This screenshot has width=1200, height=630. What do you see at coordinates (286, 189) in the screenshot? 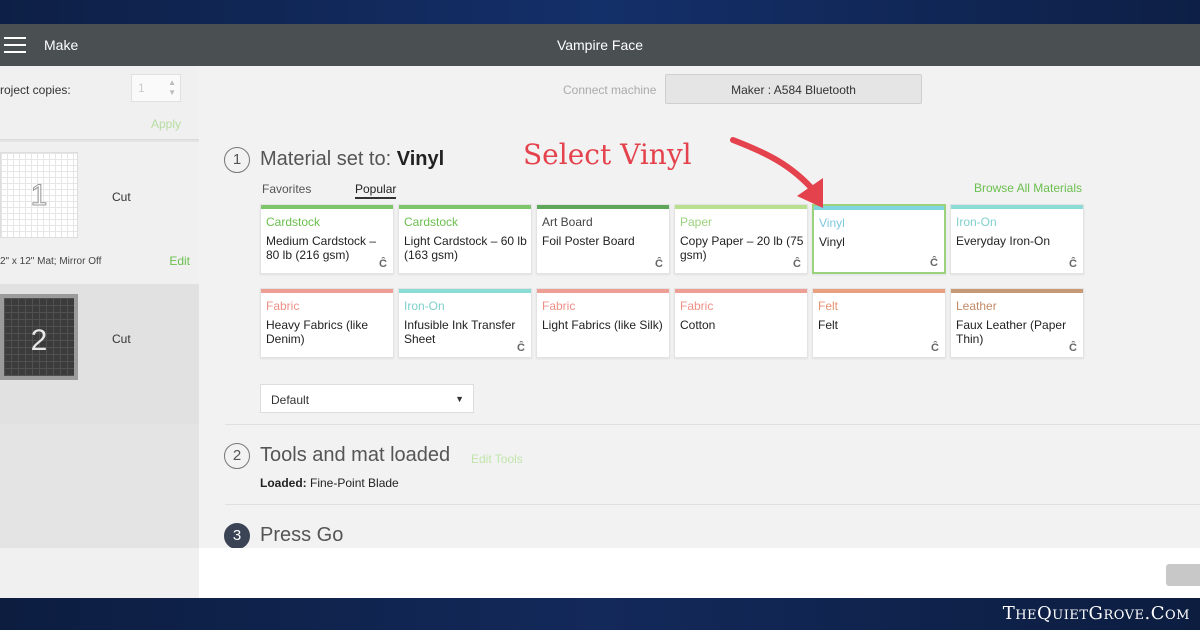
I see `tab-favorites: Favorites` at bounding box center [286, 189].